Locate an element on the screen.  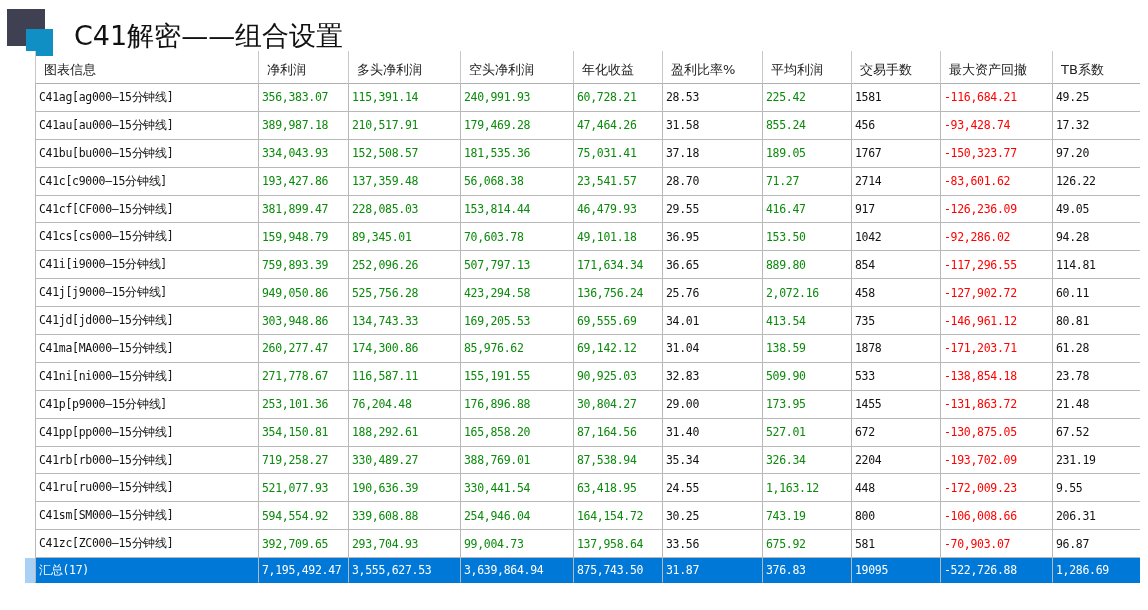
row-name-cell: C41cs[cs000—15分钟线] is located at coordinates (146, 237).